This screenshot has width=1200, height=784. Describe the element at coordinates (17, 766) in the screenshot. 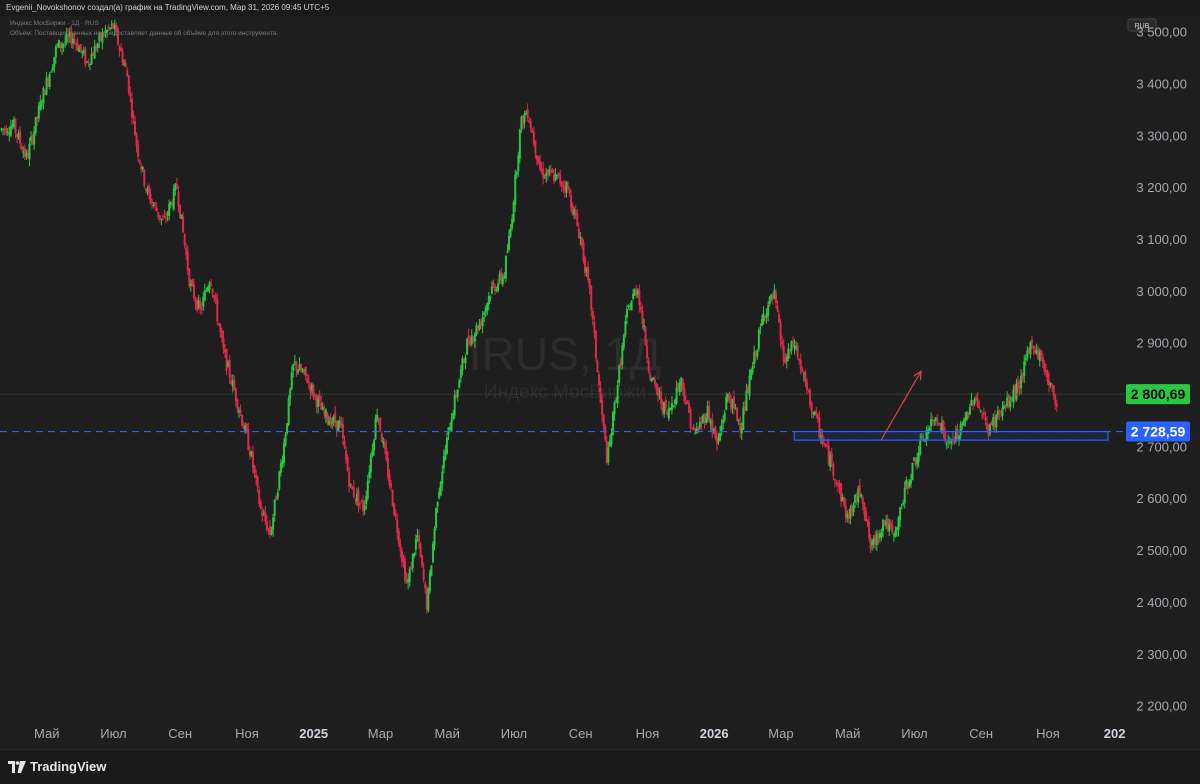

I see `tradingview-logo-icon` at that location.